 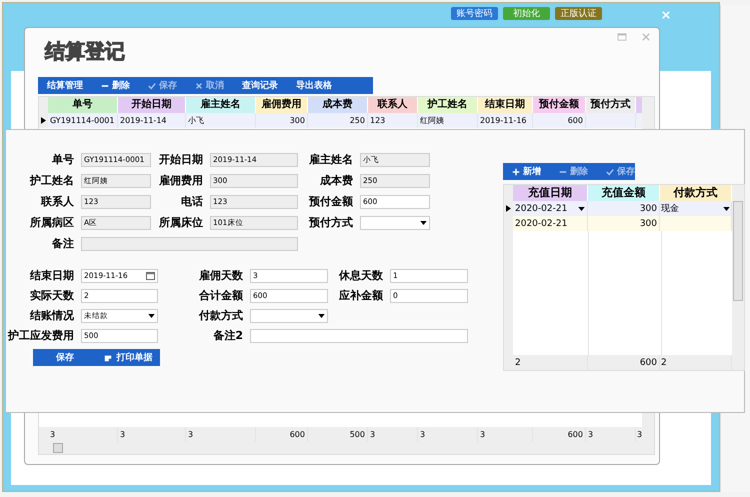 What do you see at coordinates (340, 120) in the screenshot?
I see `table-row: GY191114-0001 2019-11-14 小飞 300 250 123 红阿姨 2019-11-16 600` at bounding box center [340, 120].